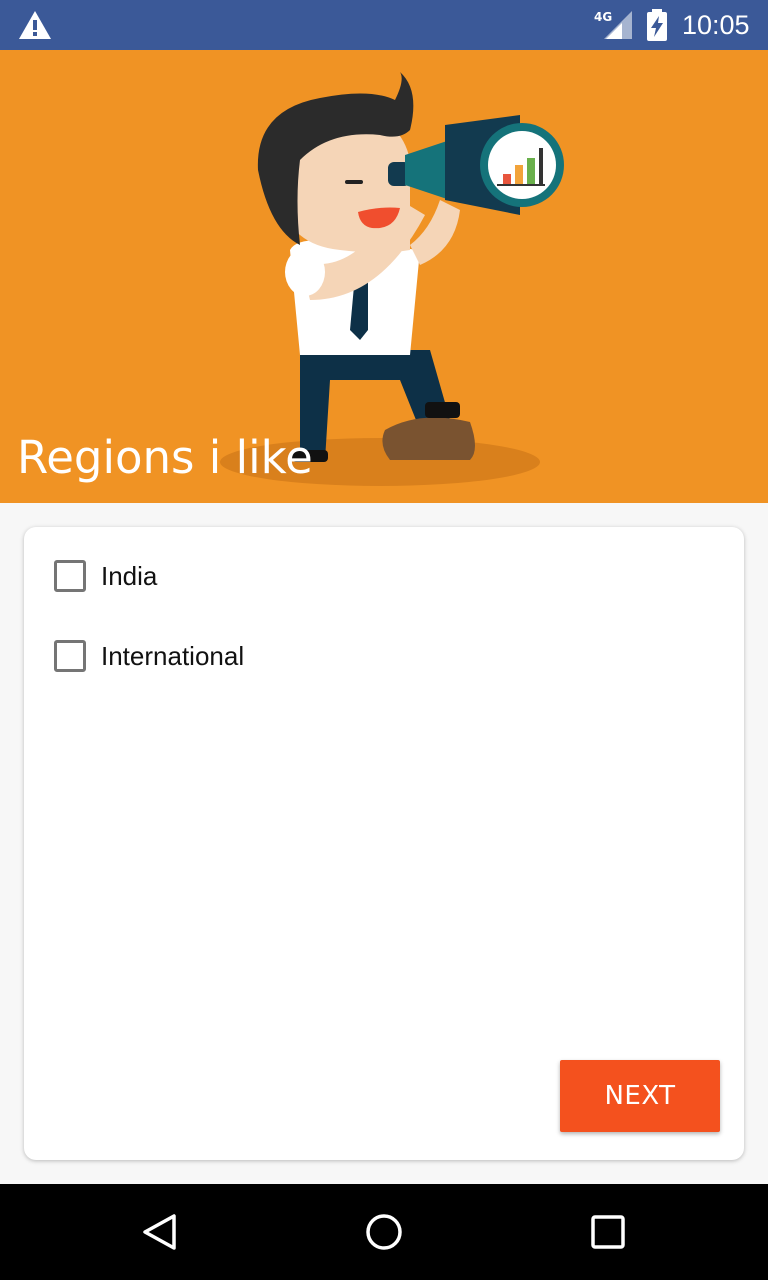  What do you see at coordinates (165, 457) in the screenshot?
I see `page-title: Regions i like` at bounding box center [165, 457].